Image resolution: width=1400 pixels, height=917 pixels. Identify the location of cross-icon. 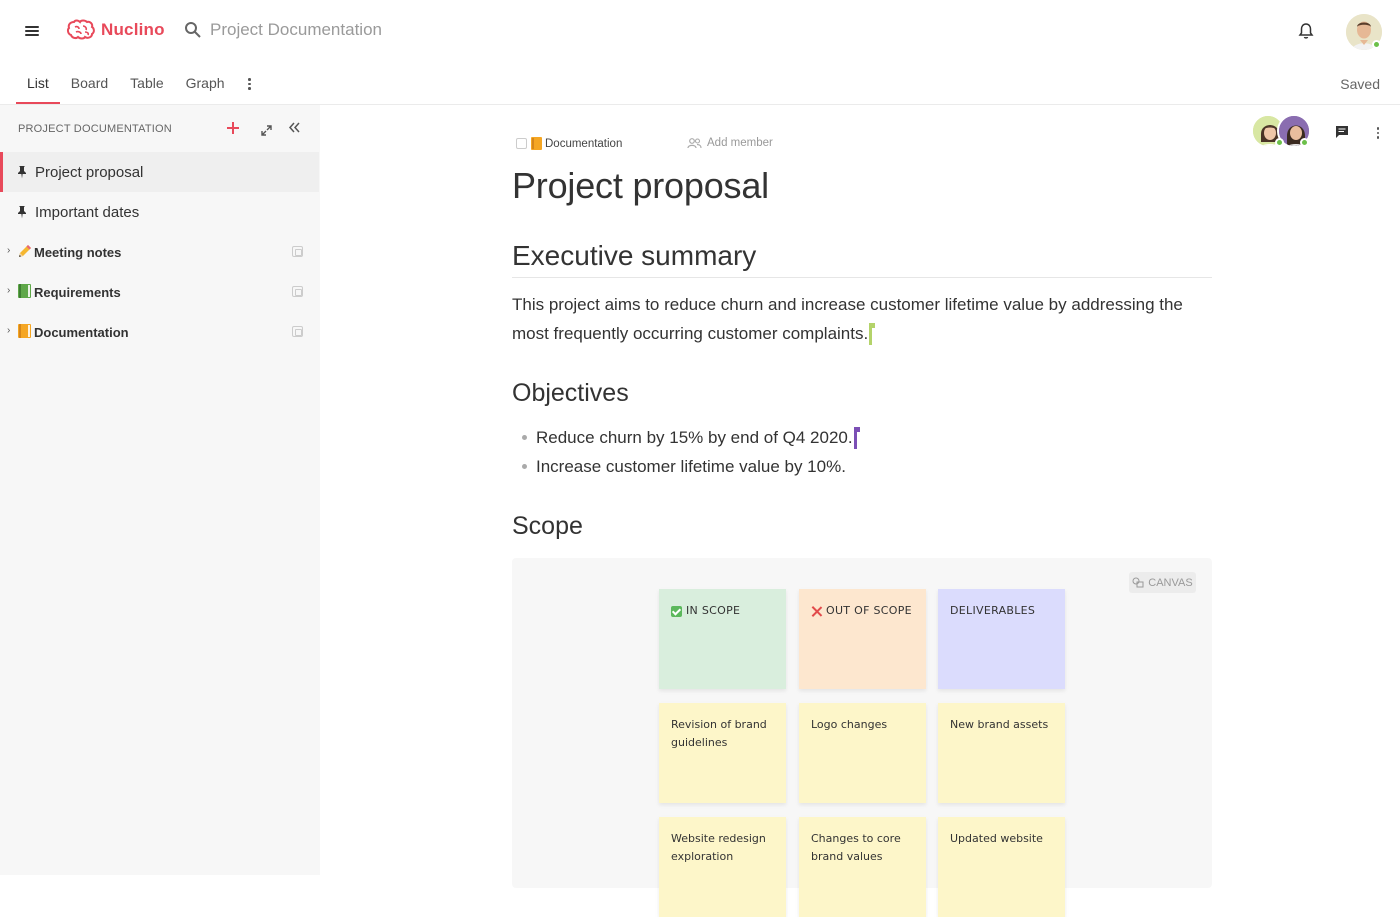
(816, 611).